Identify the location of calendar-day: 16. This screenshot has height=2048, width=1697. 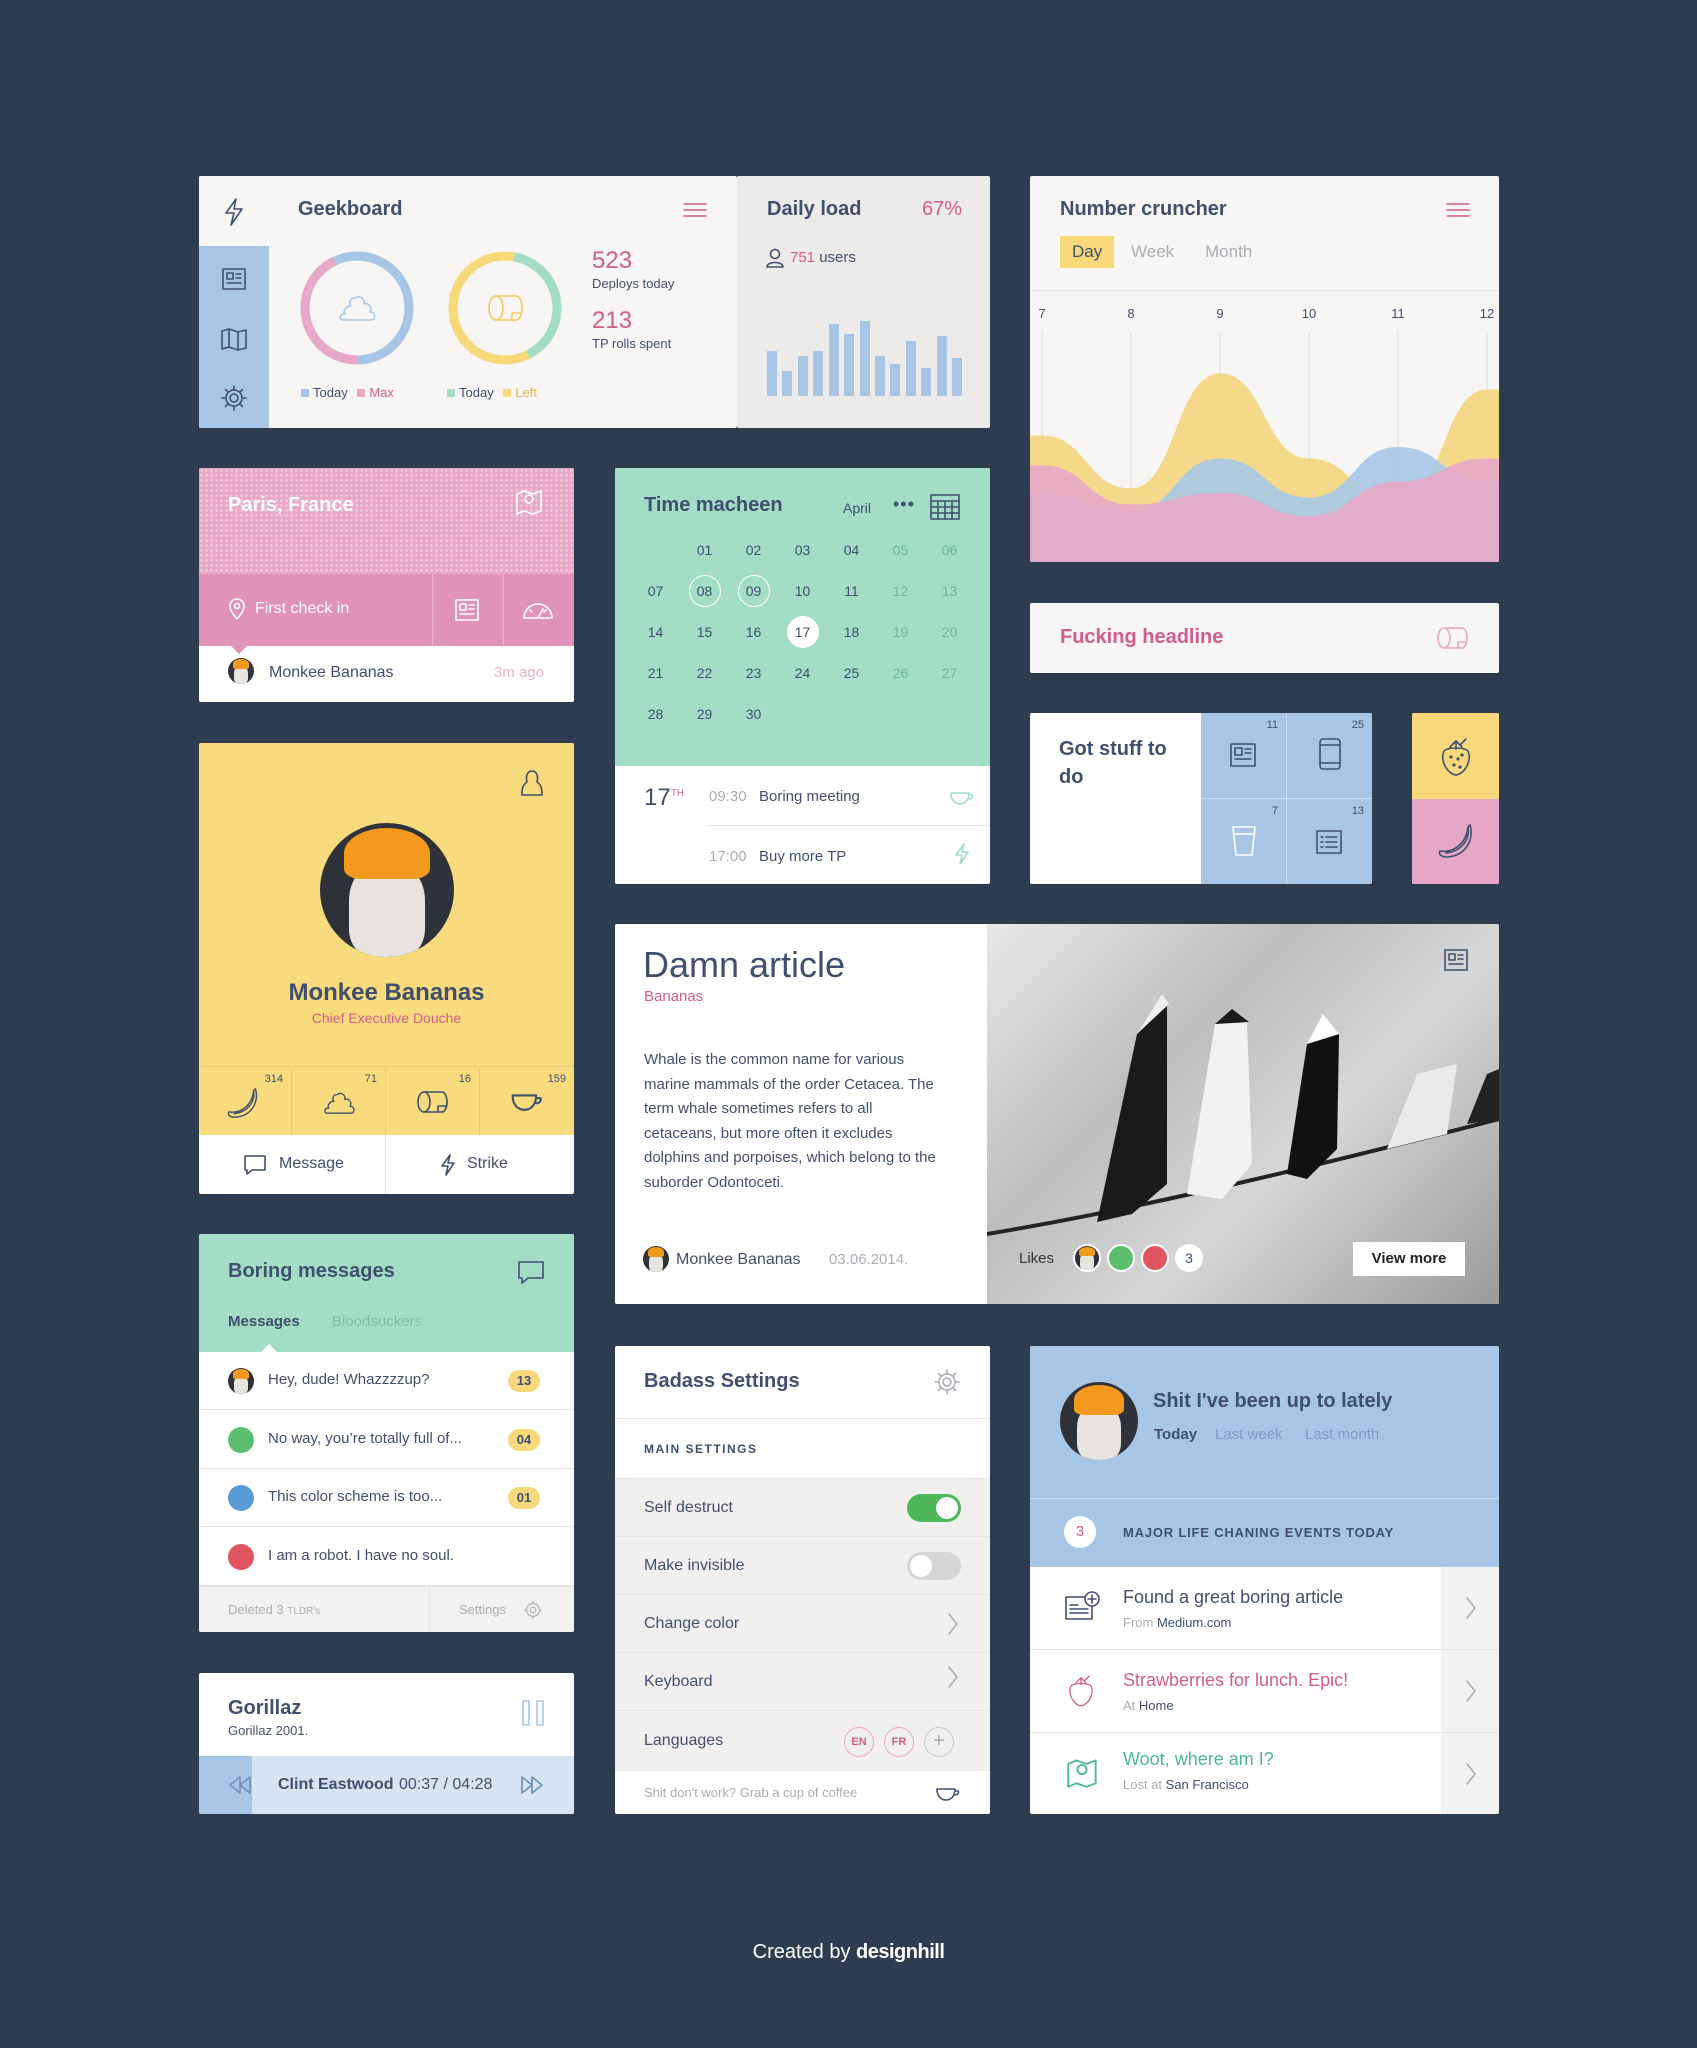
(754, 632).